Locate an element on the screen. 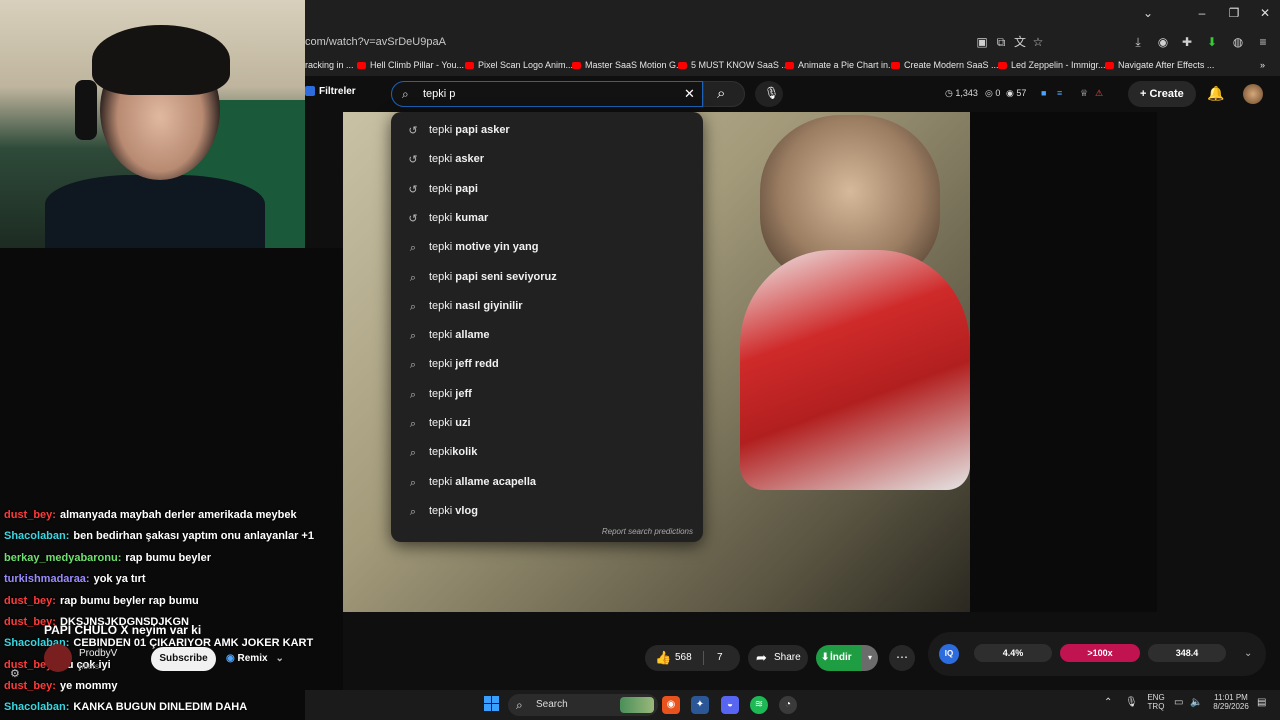  list-icon: ≡ is located at coordinates (1059, 93).